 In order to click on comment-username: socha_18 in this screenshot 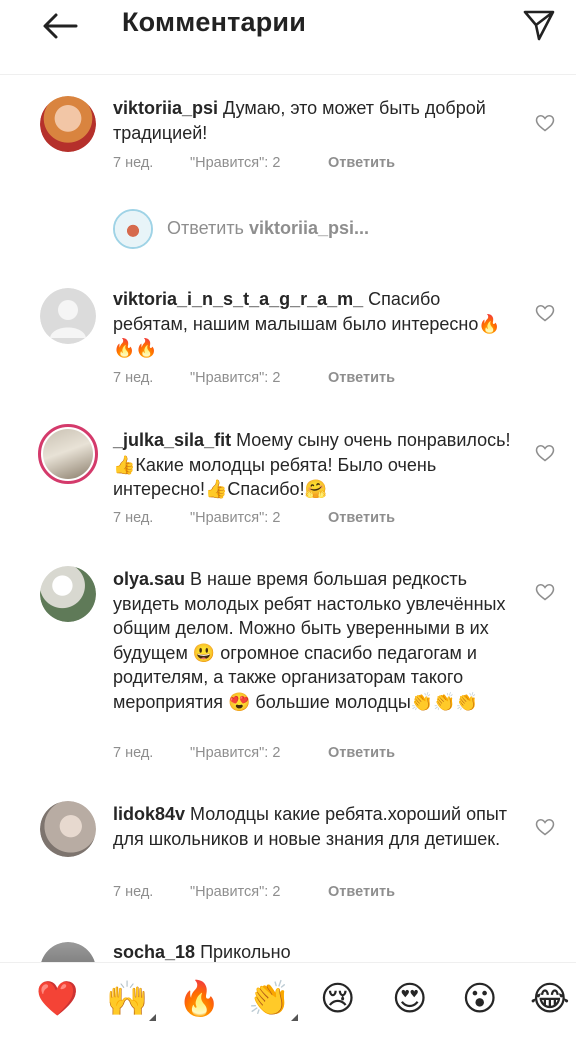, I will do `click(154, 952)`.